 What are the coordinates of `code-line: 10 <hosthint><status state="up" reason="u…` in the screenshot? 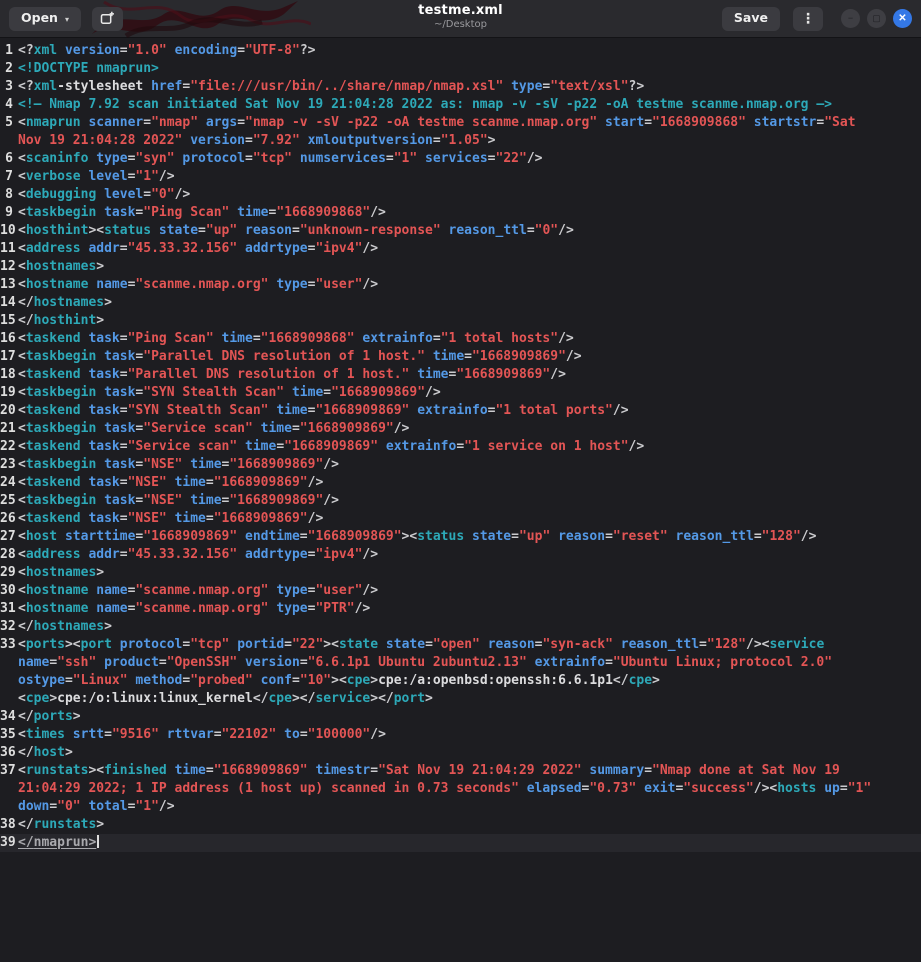 It's located at (460, 231).